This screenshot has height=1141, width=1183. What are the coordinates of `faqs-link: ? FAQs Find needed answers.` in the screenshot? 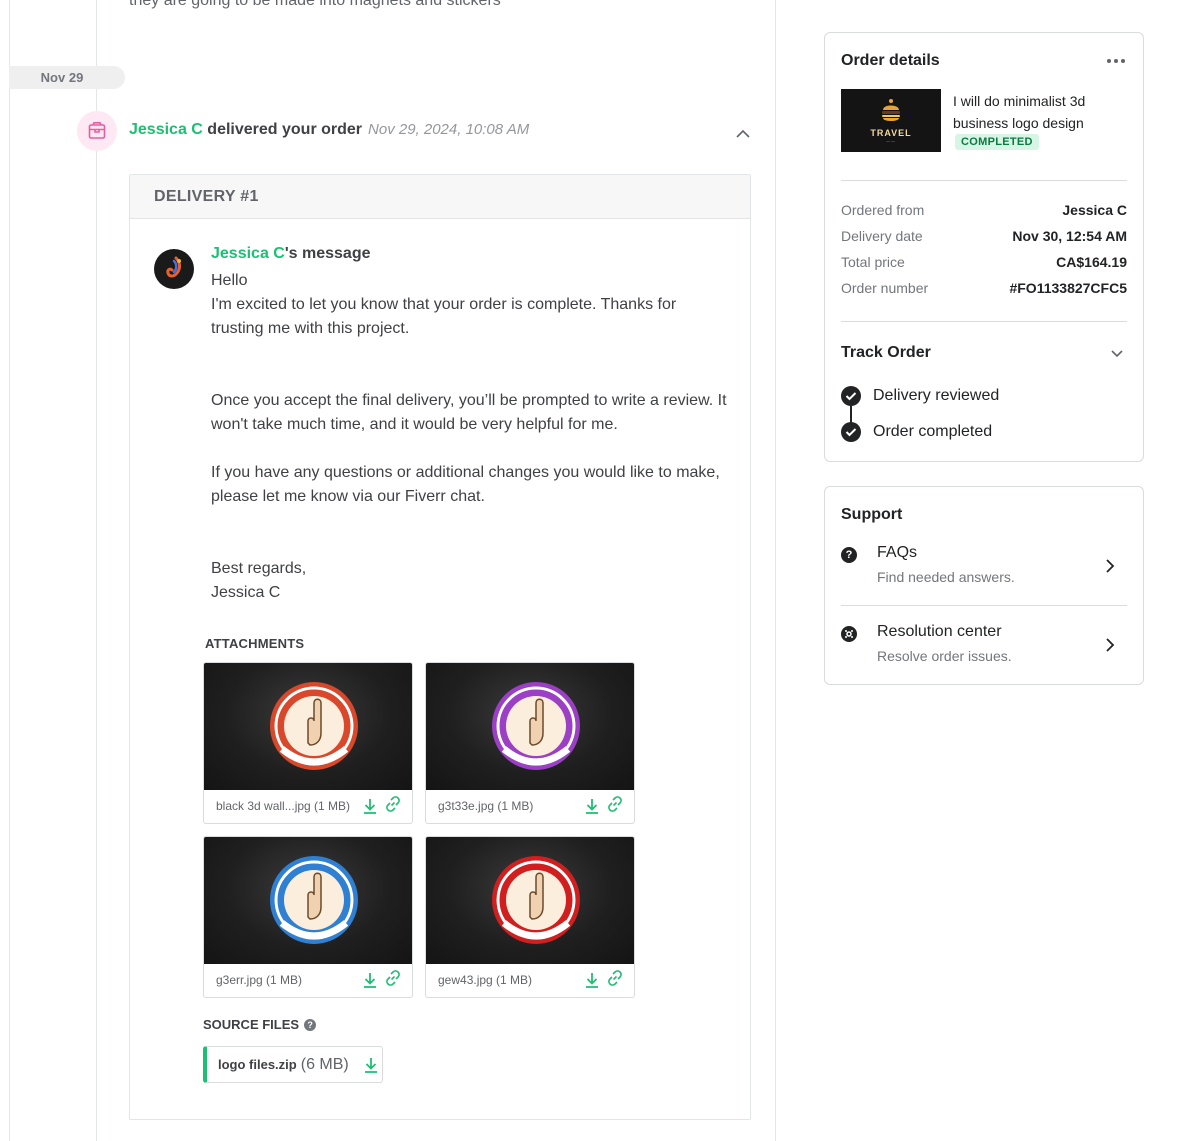 It's located at (984, 575).